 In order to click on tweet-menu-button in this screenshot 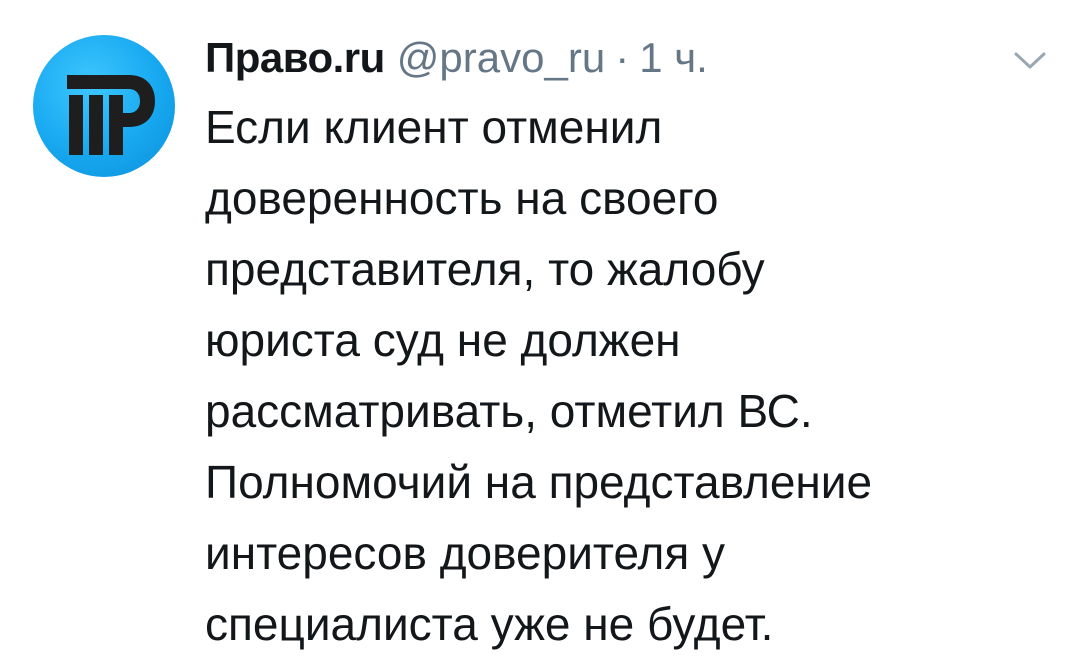, I will do `click(1030, 60)`.